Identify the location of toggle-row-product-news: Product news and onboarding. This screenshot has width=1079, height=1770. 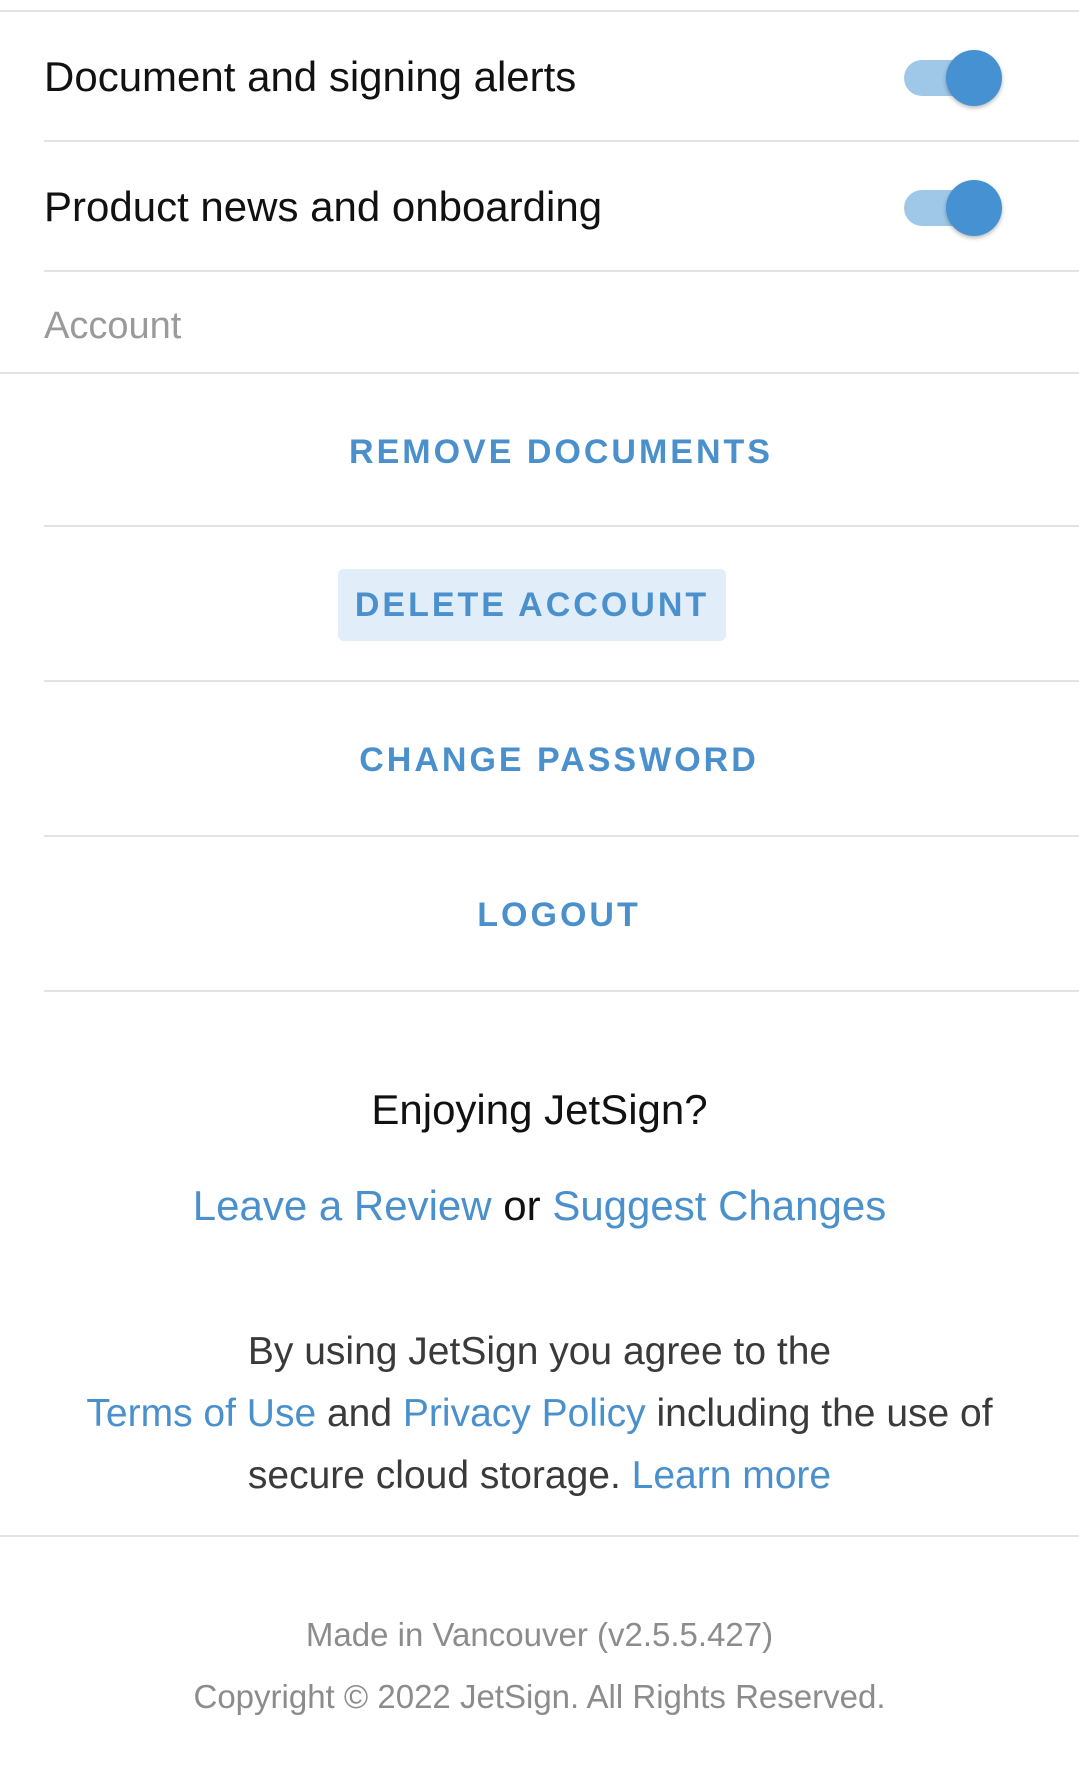
(539, 207).